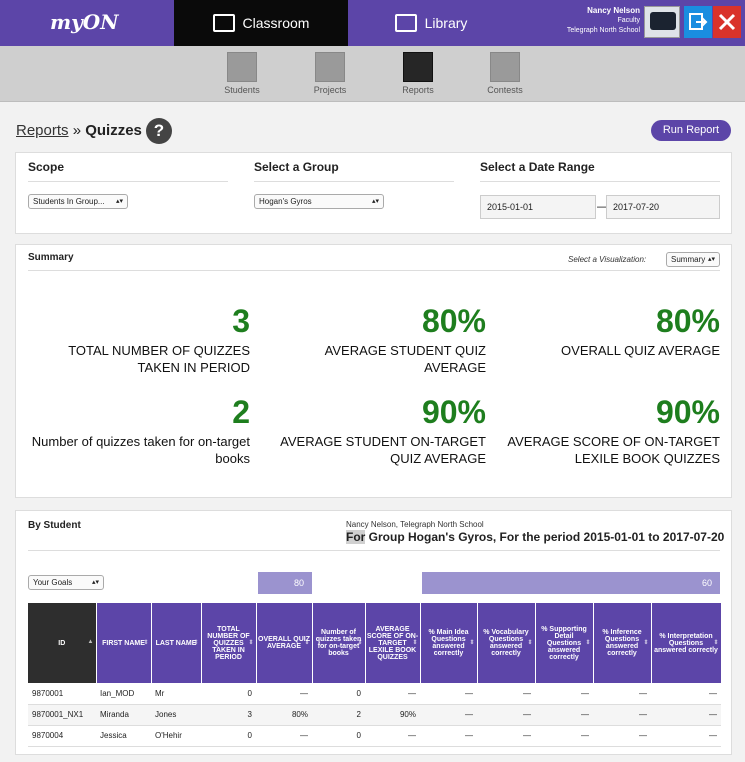  I want to click on column-header-label: LAST NAME, so click(176, 643).